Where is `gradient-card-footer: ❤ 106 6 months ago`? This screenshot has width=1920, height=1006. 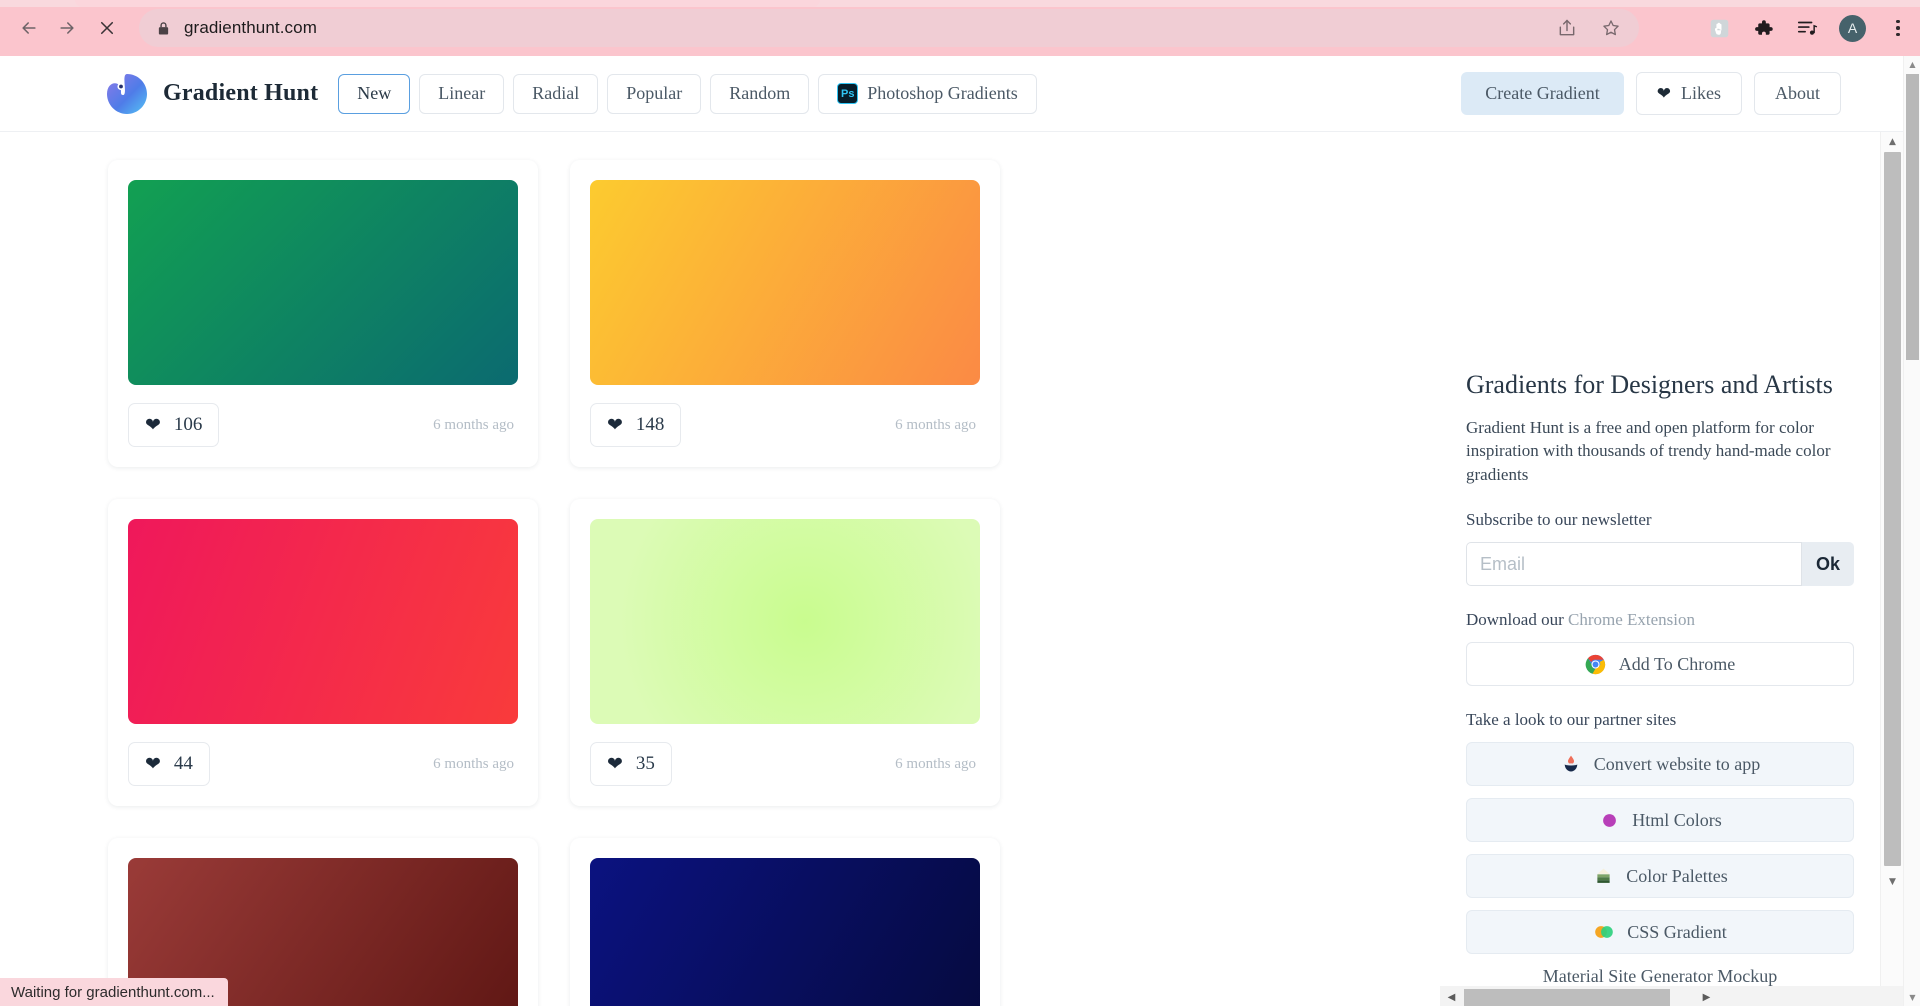
gradient-card-footer: ❤ 106 6 months ago is located at coordinates (323, 425).